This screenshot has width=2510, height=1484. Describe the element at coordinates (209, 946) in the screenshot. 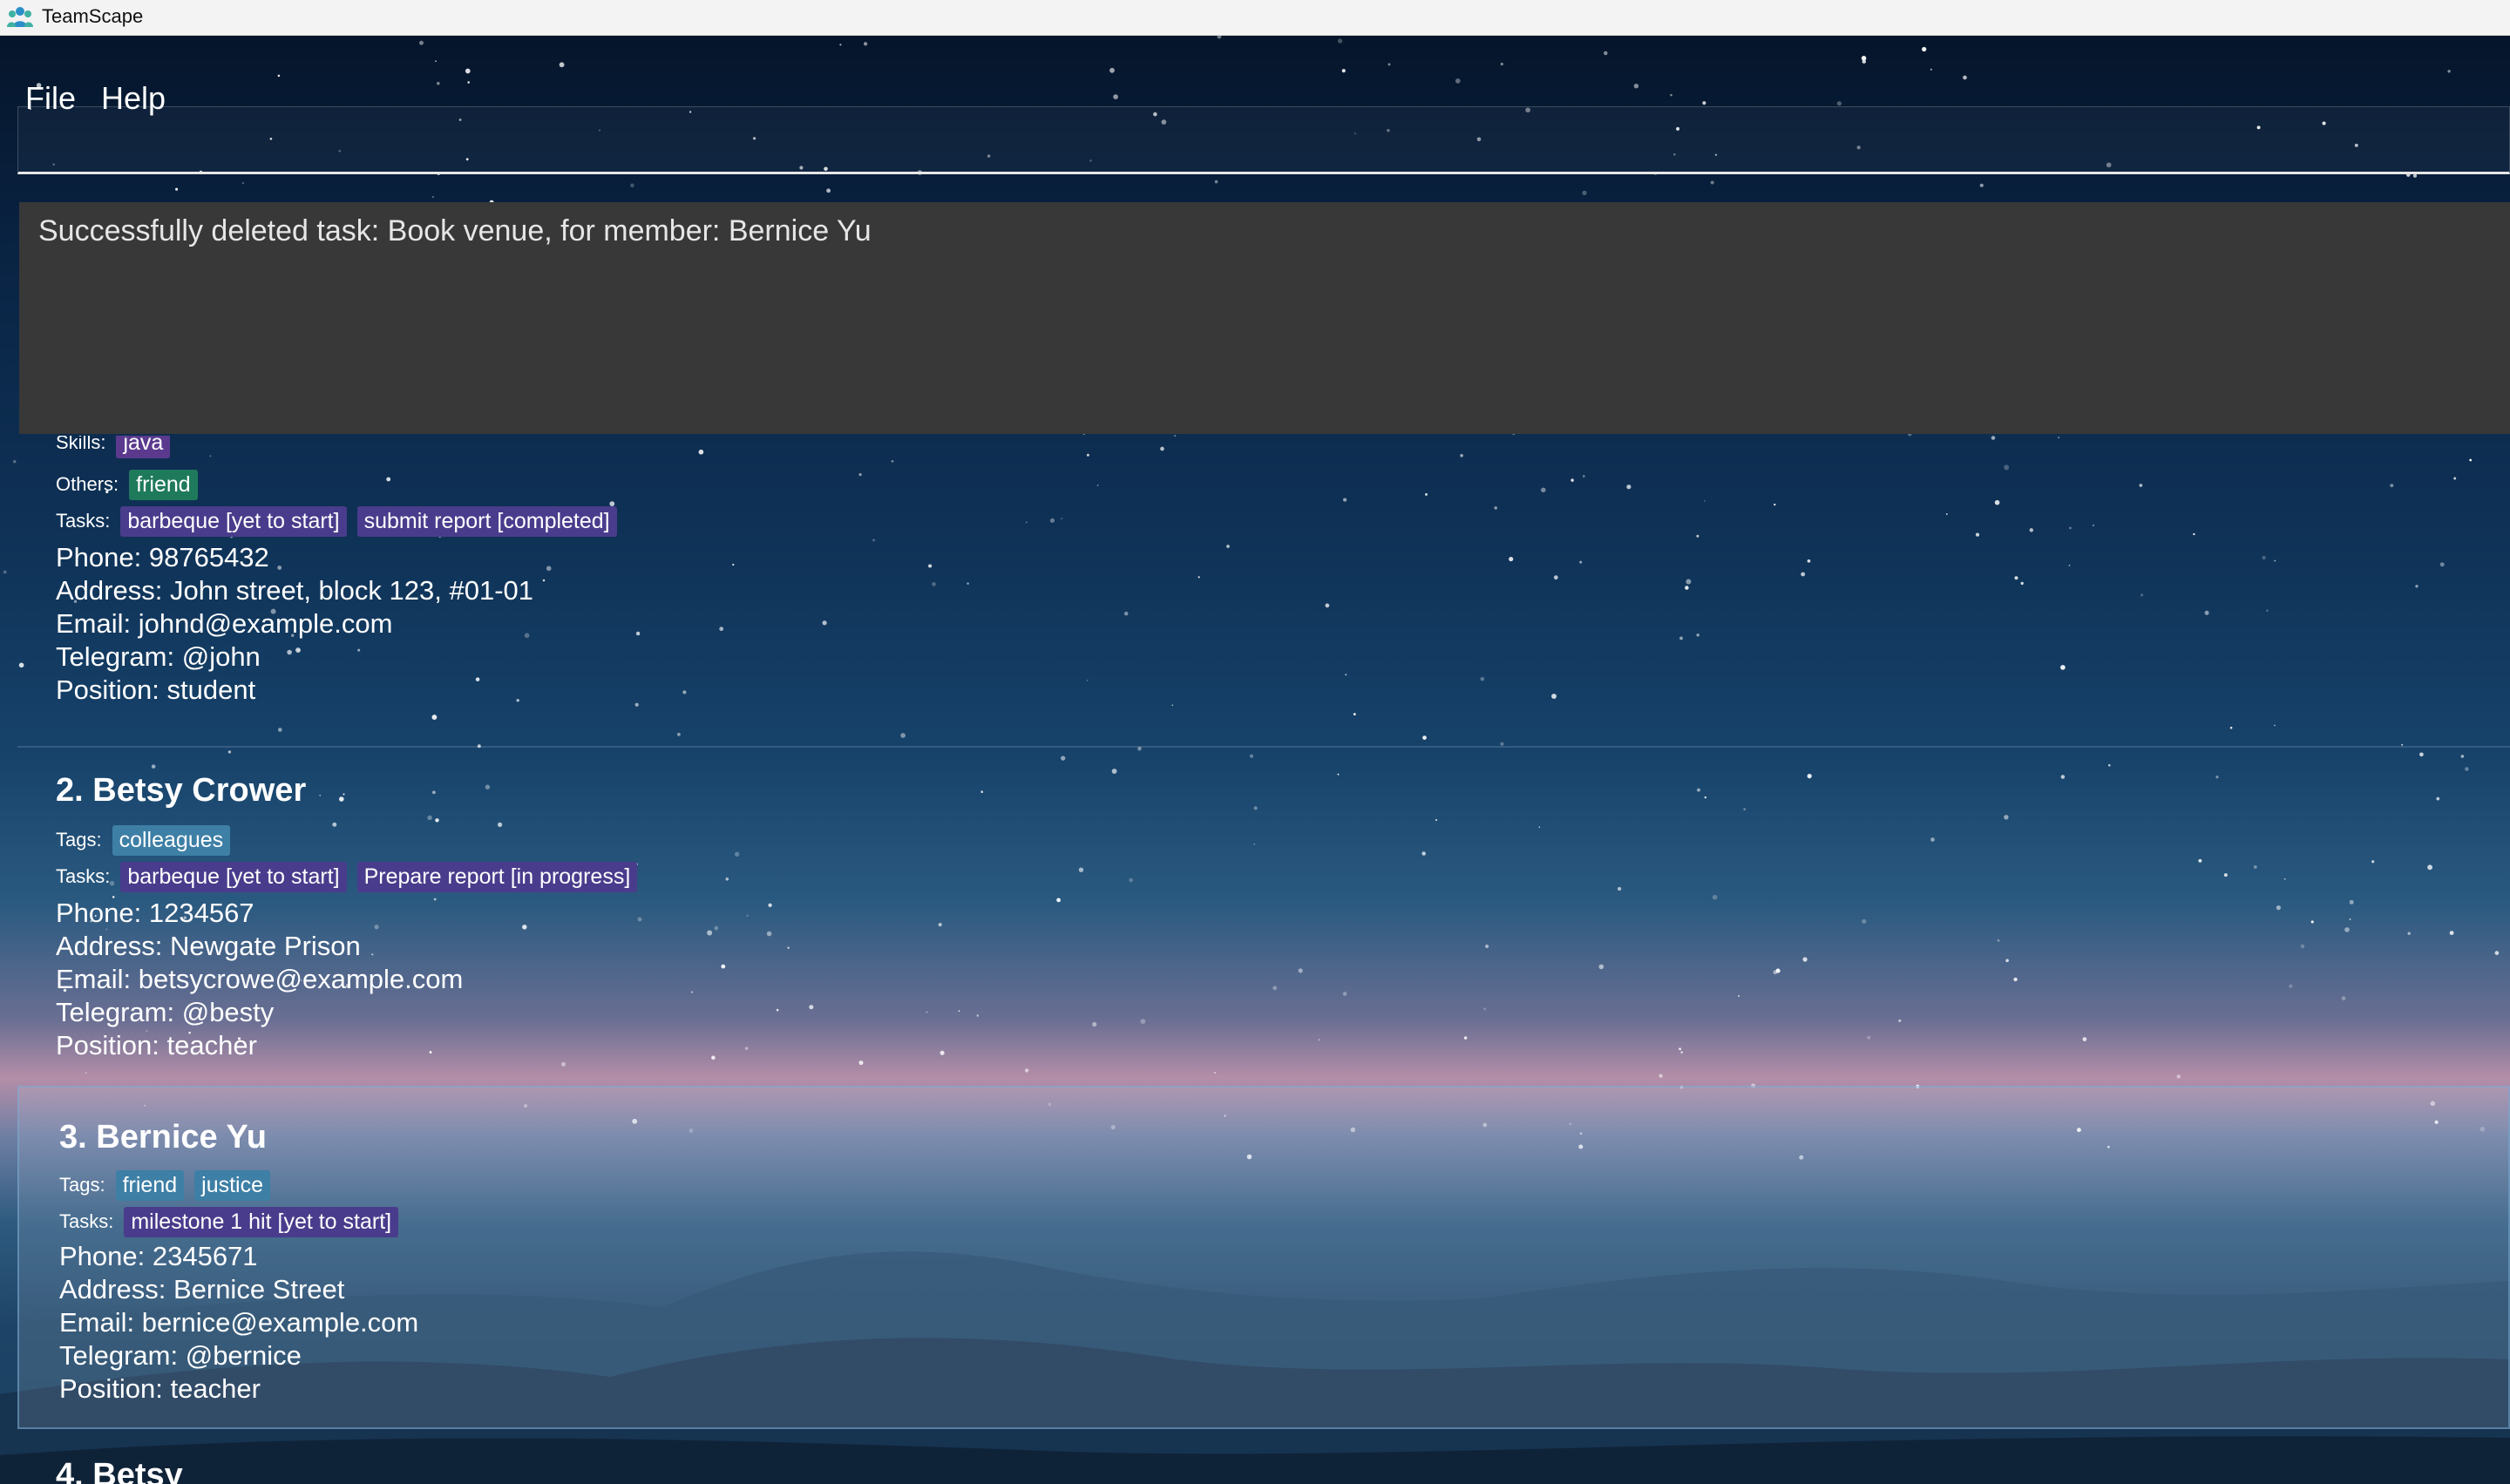

I see `address-text: Address: Newgate Prison` at that location.